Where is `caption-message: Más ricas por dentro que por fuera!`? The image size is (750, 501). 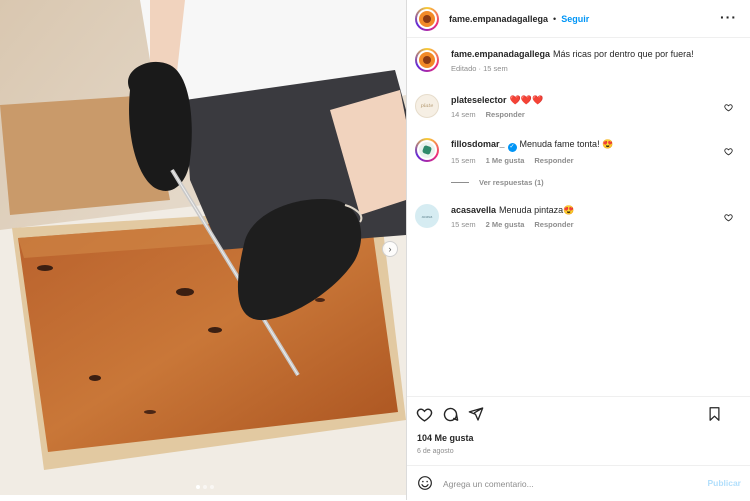
caption-message: Más ricas por dentro que por fuera! is located at coordinates (623, 54).